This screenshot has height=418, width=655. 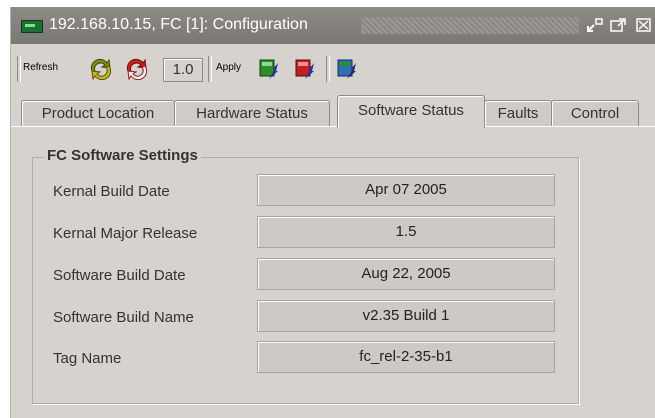 What do you see at coordinates (101, 69) in the screenshot?
I see `refresh-green-icon` at bounding box center [101, 69].